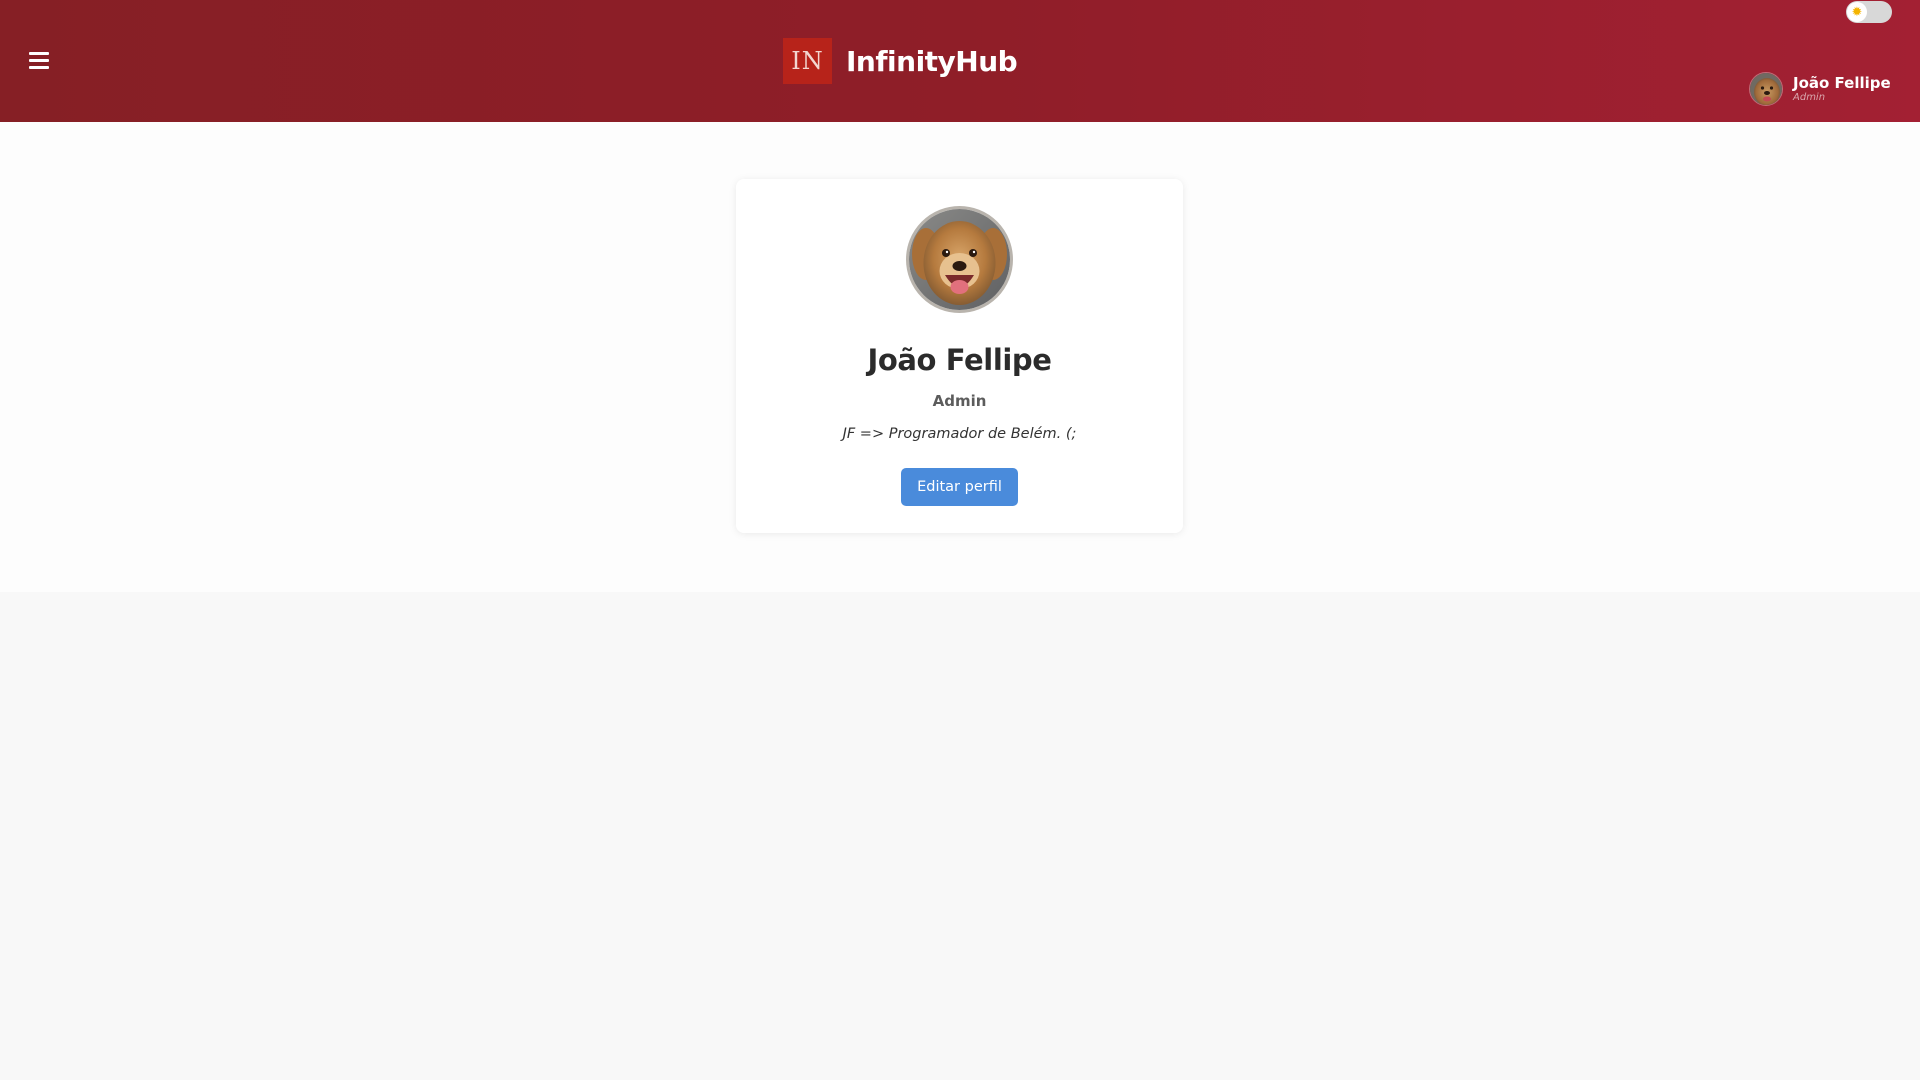 The height and width of the screenshot is (1080, 1920). Describe the element at coordinates (959, 401) in the screenshot. I see `profile-role: Admin` at that location.